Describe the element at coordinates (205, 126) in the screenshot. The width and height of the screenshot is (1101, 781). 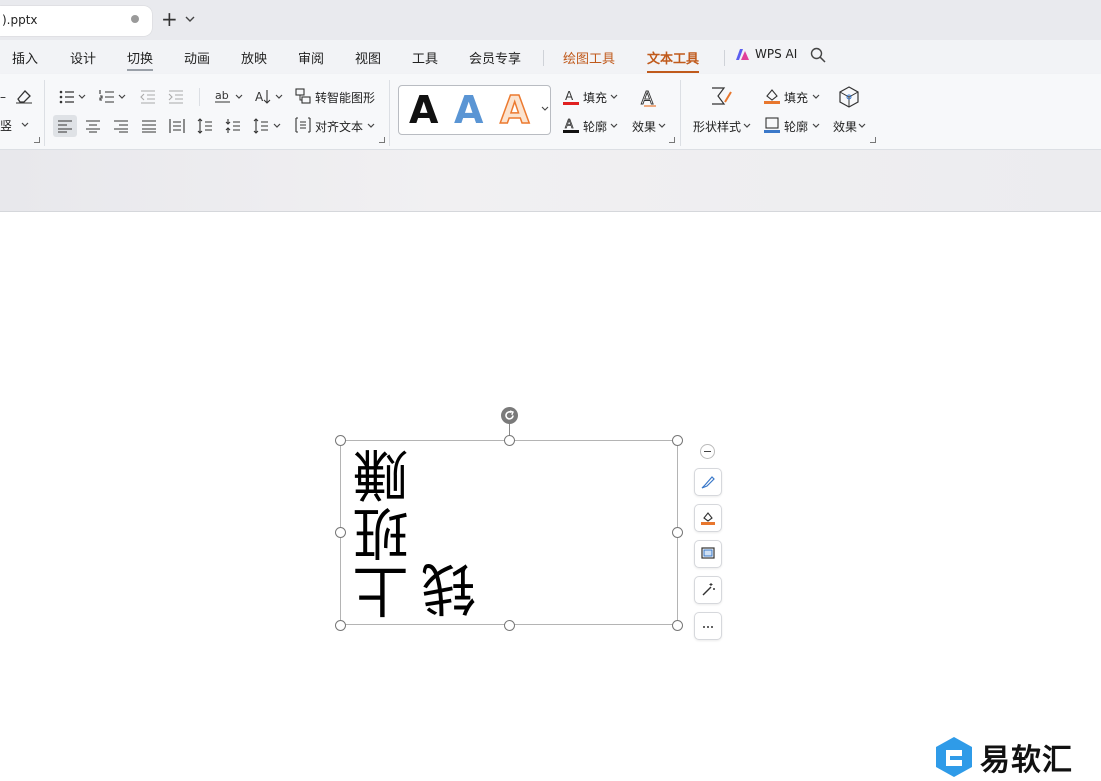
I see `line-spacing-icon` at that location.